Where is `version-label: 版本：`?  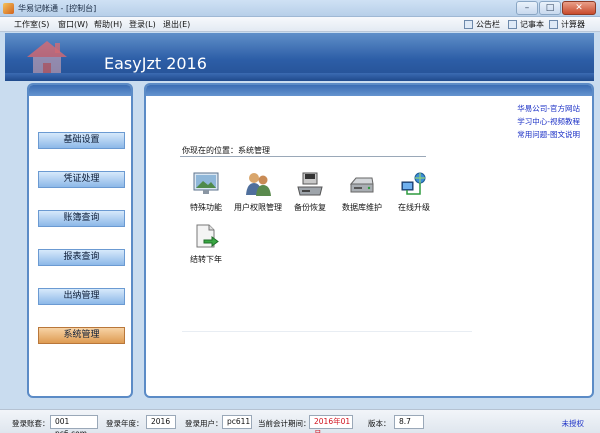 version-label: 版本： is located at coordinates (379, 423).